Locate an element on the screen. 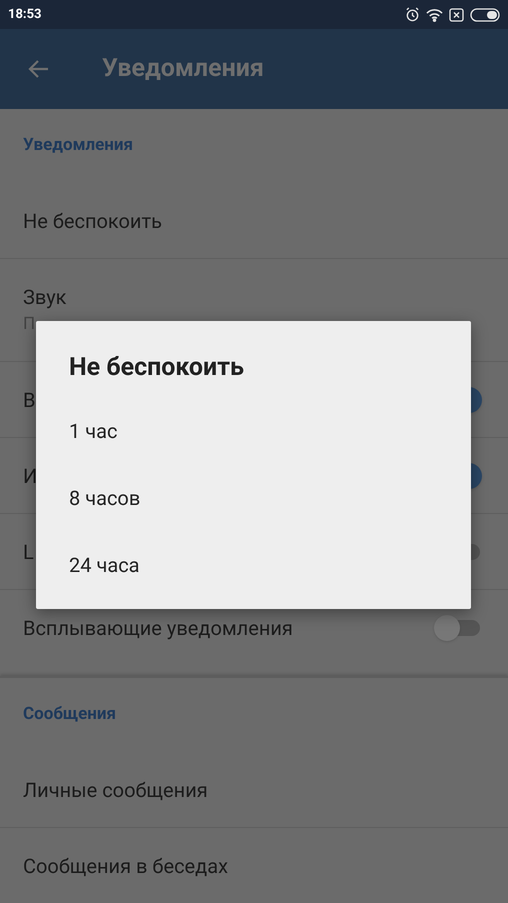 This screenshot has width=508, height=903. dialog-option: 8 часов is located at coordinates (270, 497).